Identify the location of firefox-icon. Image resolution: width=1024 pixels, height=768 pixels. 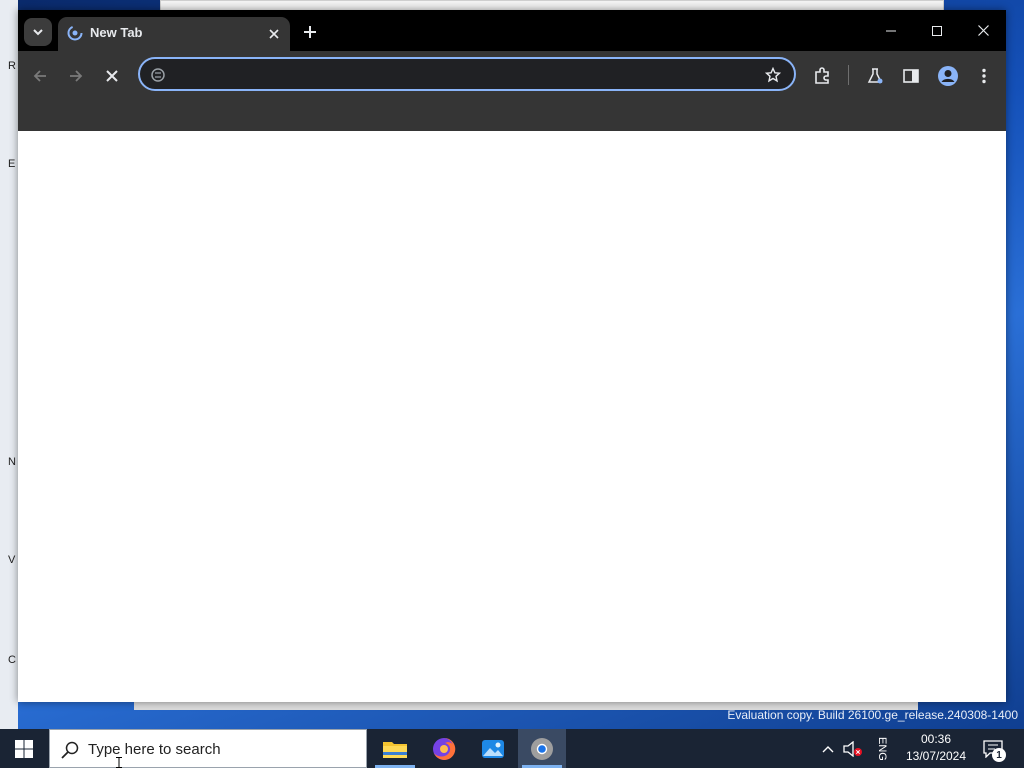
(444, 748).